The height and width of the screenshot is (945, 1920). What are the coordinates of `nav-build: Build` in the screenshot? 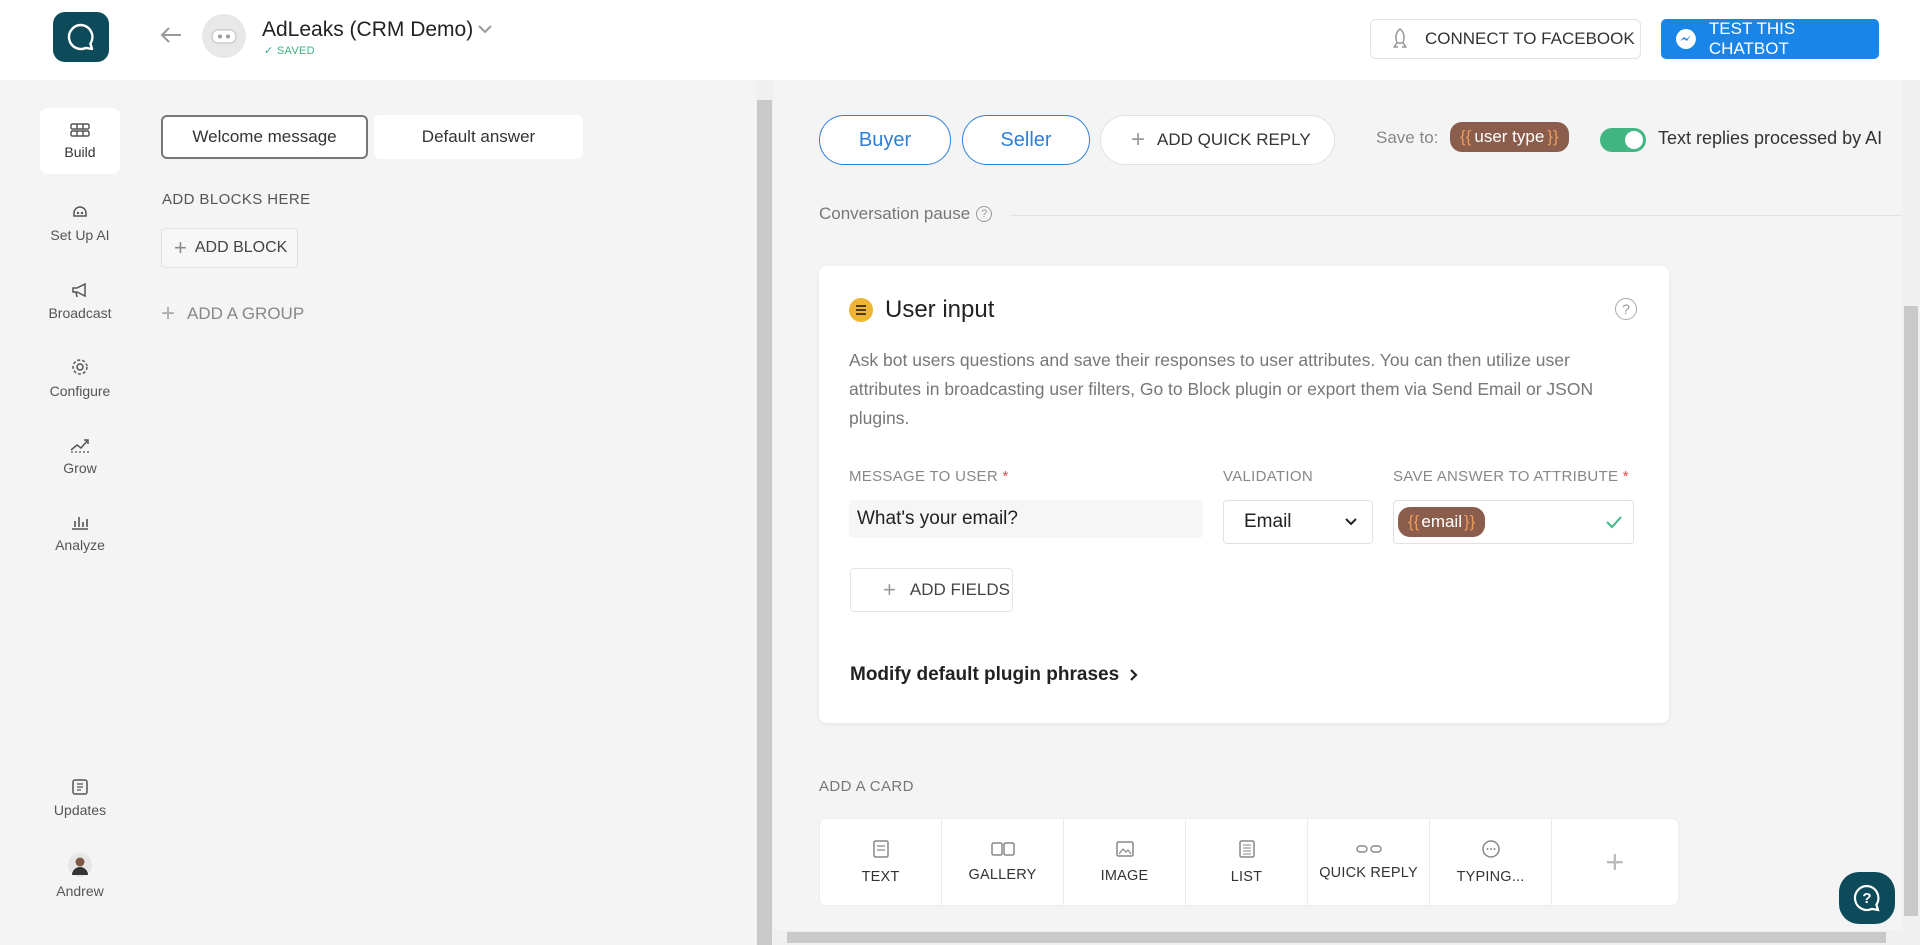 It's located at (80, 141).